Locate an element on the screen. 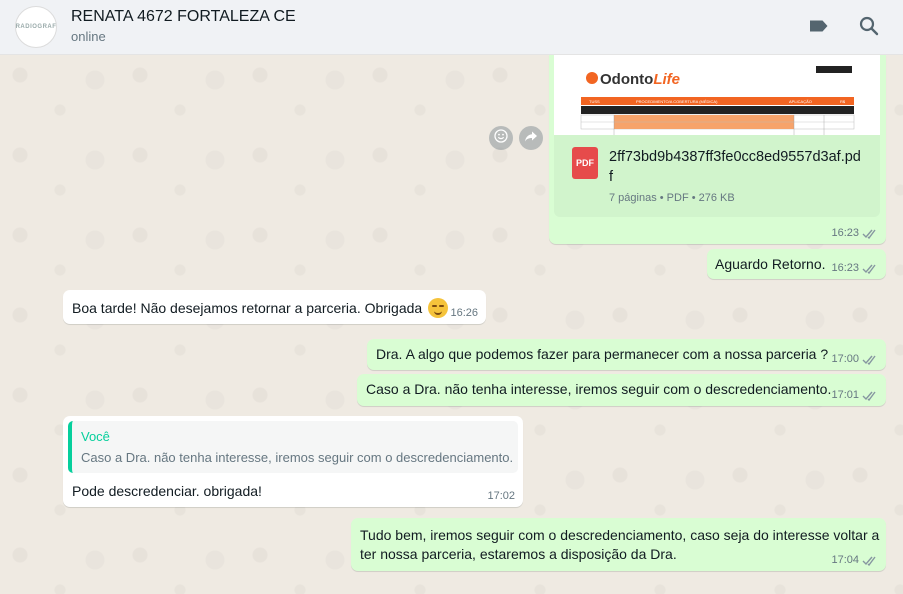 Image resolution: width=903 pixels, height=594 pixels. message-time: 17:04 is located at coordinates (845, 560).